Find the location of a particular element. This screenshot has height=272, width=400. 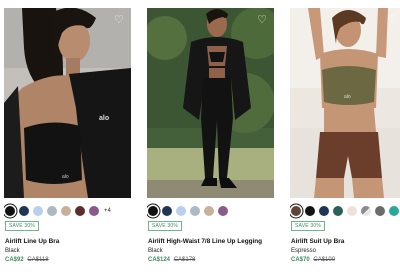

product-name: Airlift High-Waist 7/8 Line Up Legging is located at coordinates (205, 241).